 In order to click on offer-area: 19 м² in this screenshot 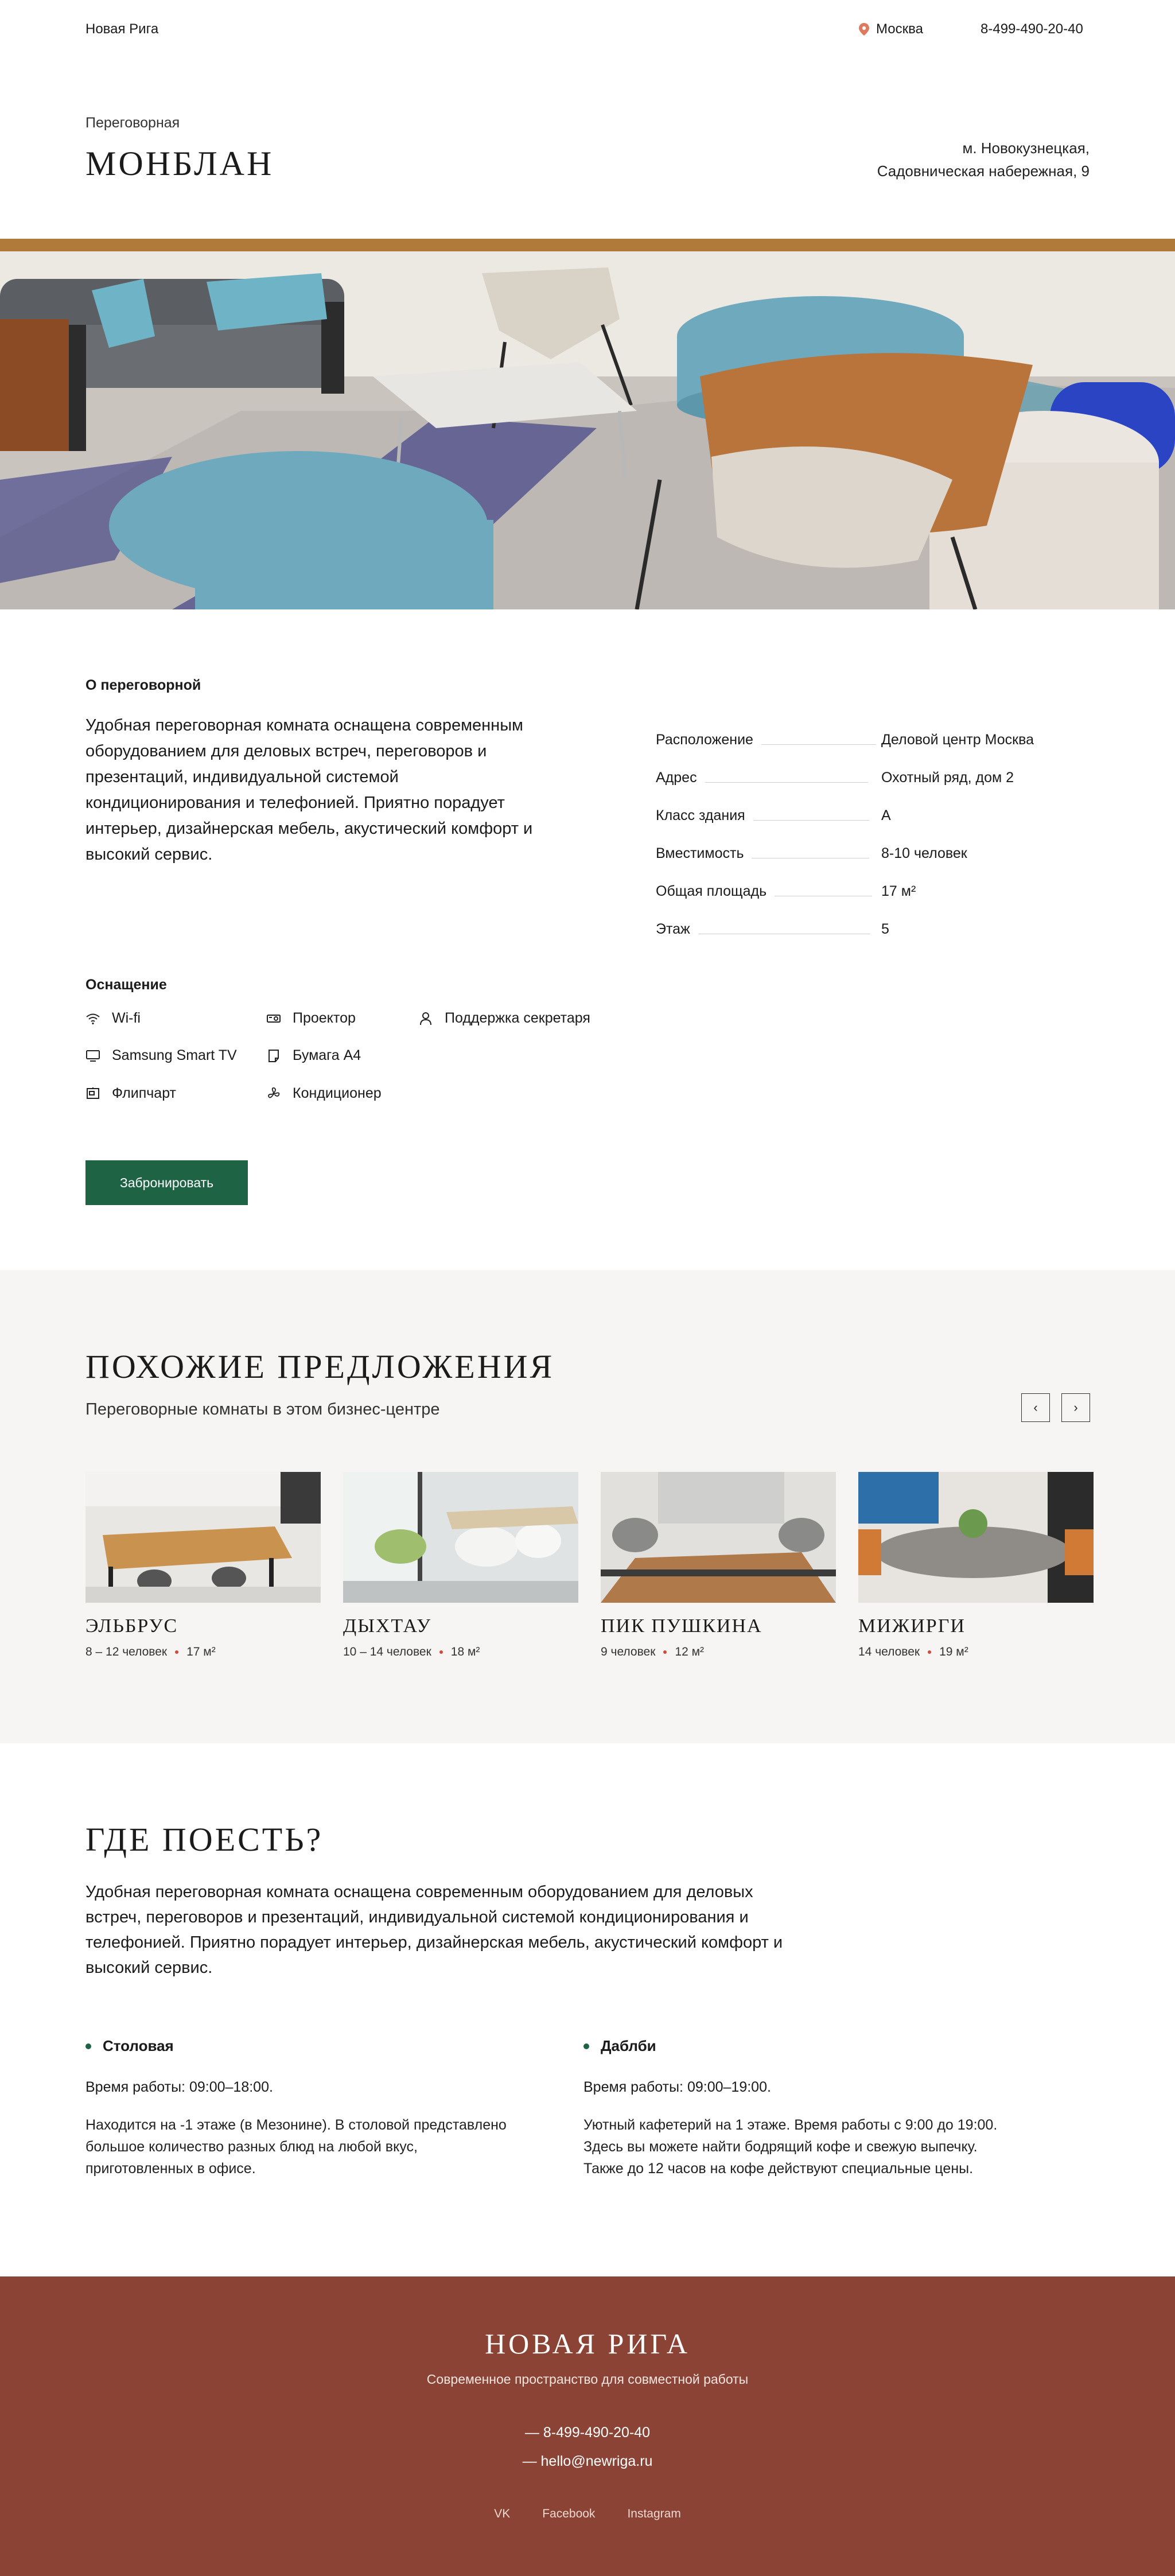, I will do `click(953, 1651)`.